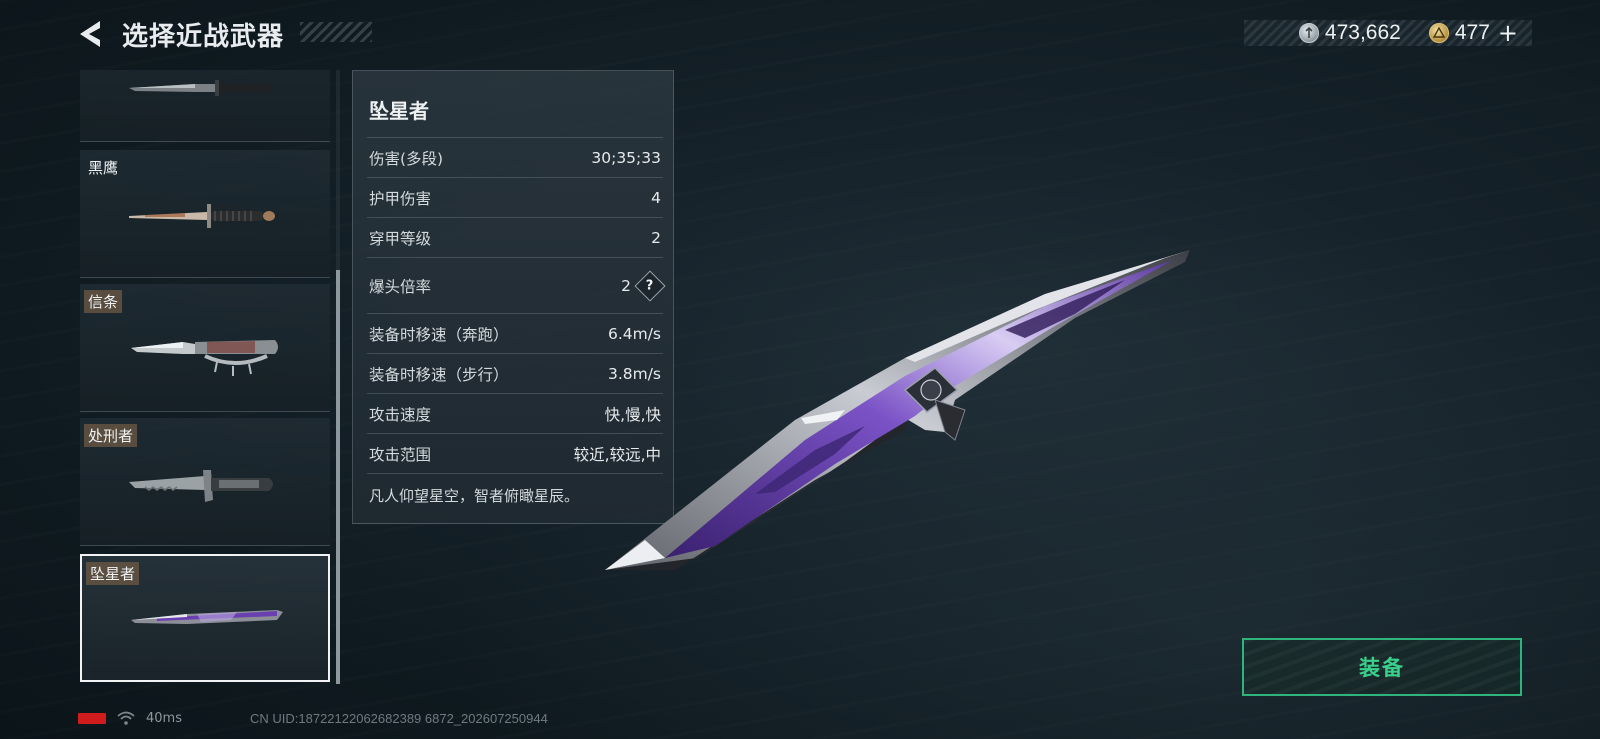 The image size is (1600, 739). What do you see at coordinates (800, 34) in the screenshot?
I see `top-bar: 选择近战武器 473,662 477 +` at bounding box center [800, 34].